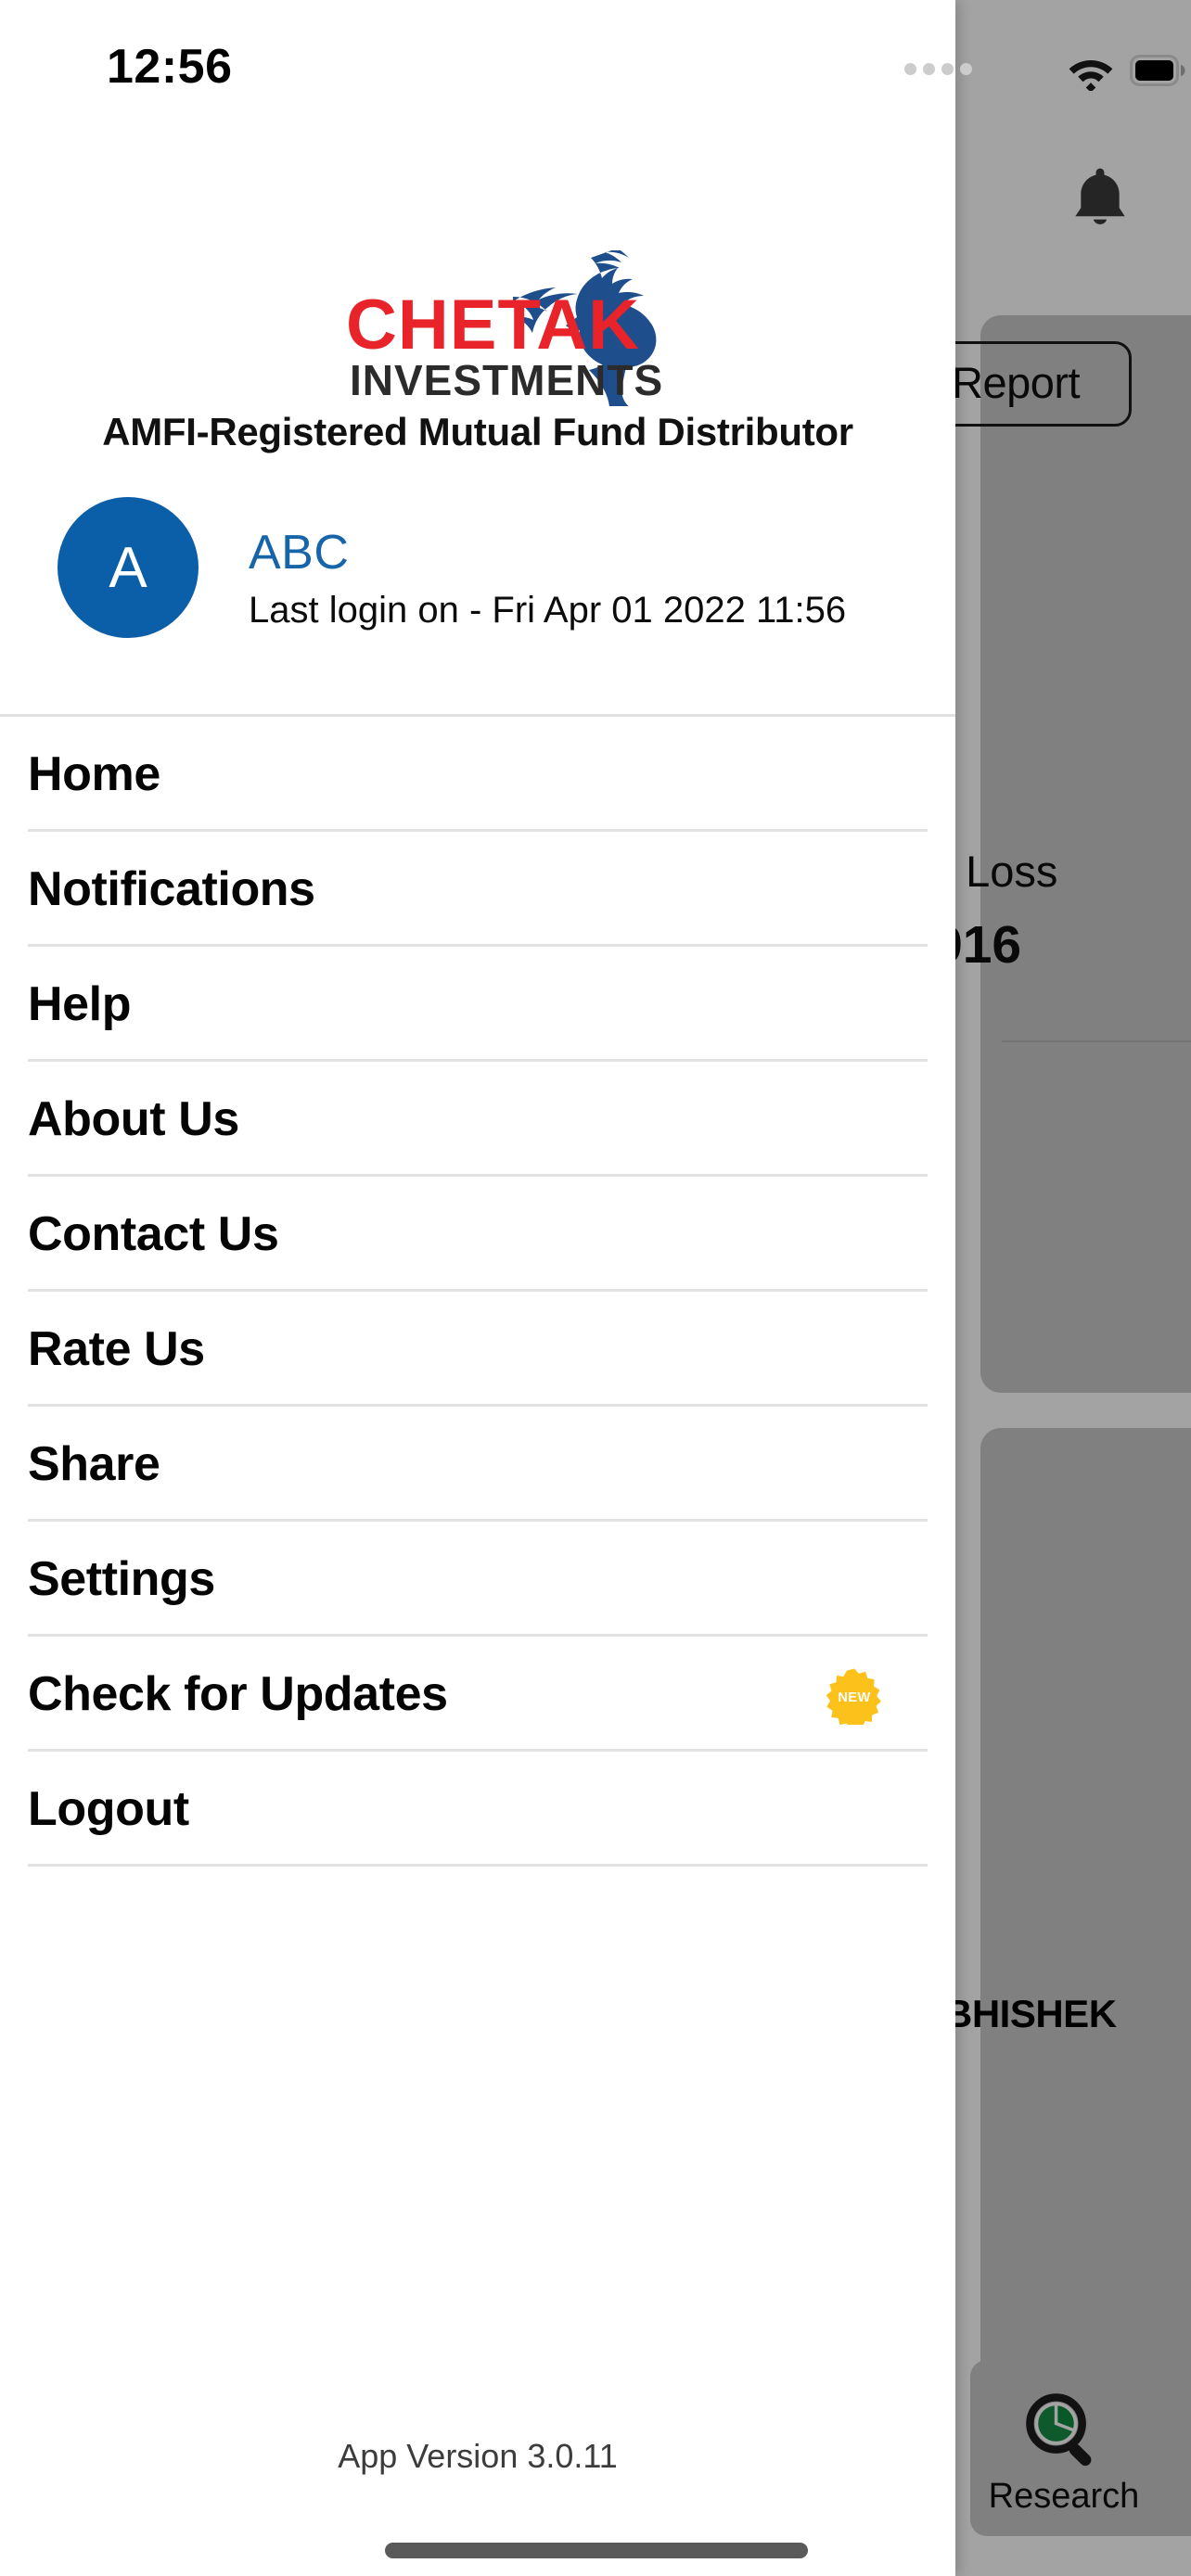 This screenshot has height=2576, width=1191. Describe the element at coordinates (477, 1694) in the screenshot. I see `sidebar-item-check-for-updates: Check for Updates NEW` at that location.